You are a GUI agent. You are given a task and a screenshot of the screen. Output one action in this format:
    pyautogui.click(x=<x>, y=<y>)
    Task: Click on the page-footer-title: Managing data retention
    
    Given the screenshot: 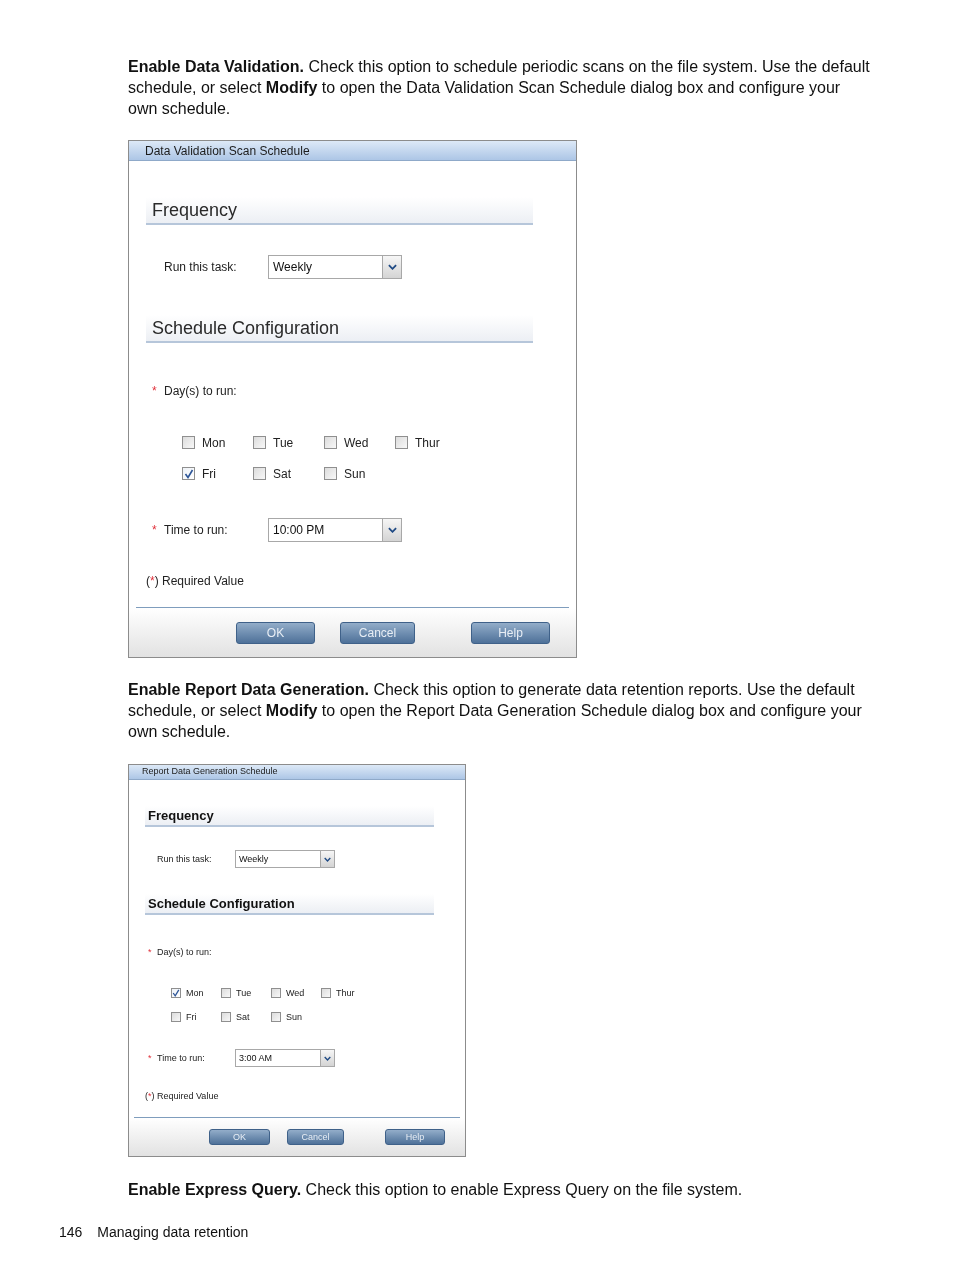 What is the action you would take?
    pyautogui.click(x=173, y=1232)
    